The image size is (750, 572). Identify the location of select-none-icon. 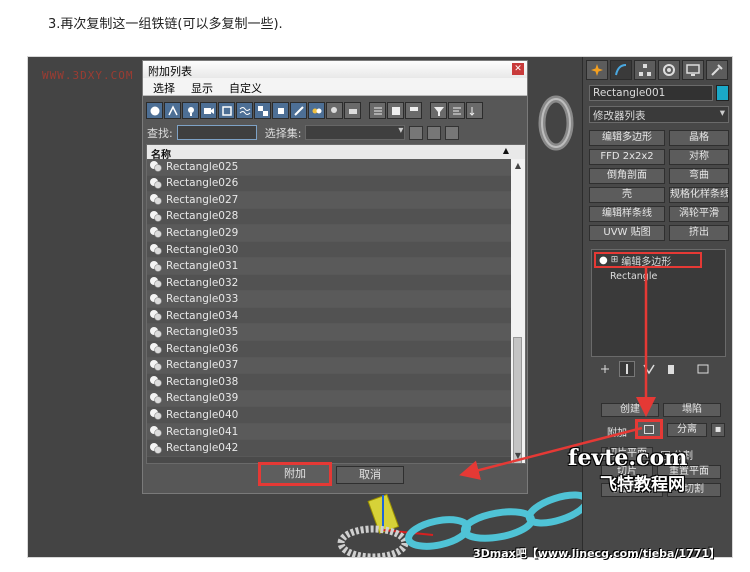
(413, 110).